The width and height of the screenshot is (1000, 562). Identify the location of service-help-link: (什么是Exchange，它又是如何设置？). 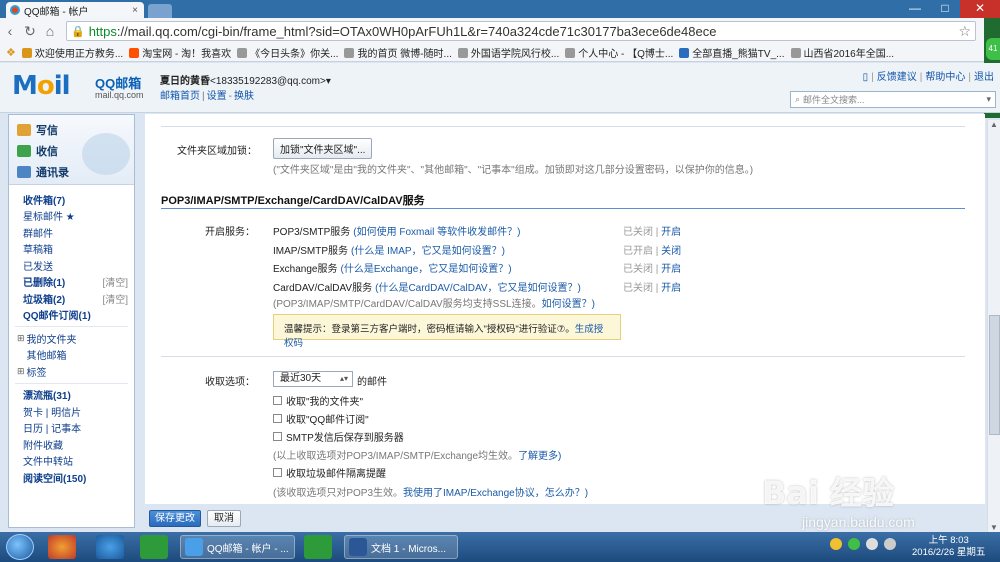
(425, 269).